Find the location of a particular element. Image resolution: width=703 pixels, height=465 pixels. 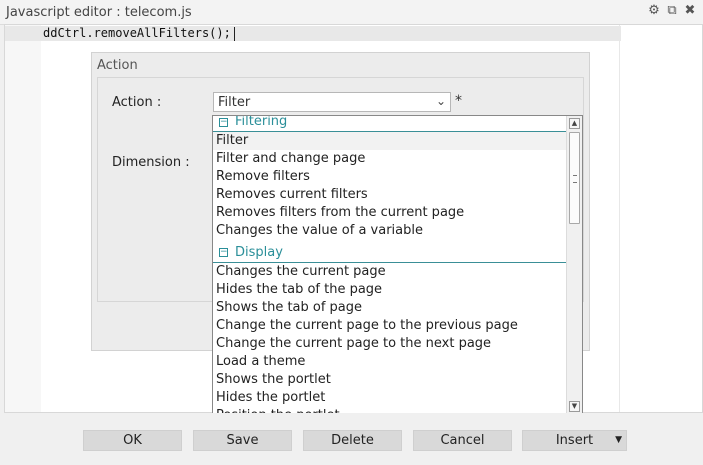

list-item: Changes the current page is located at coordinates (390, 272).